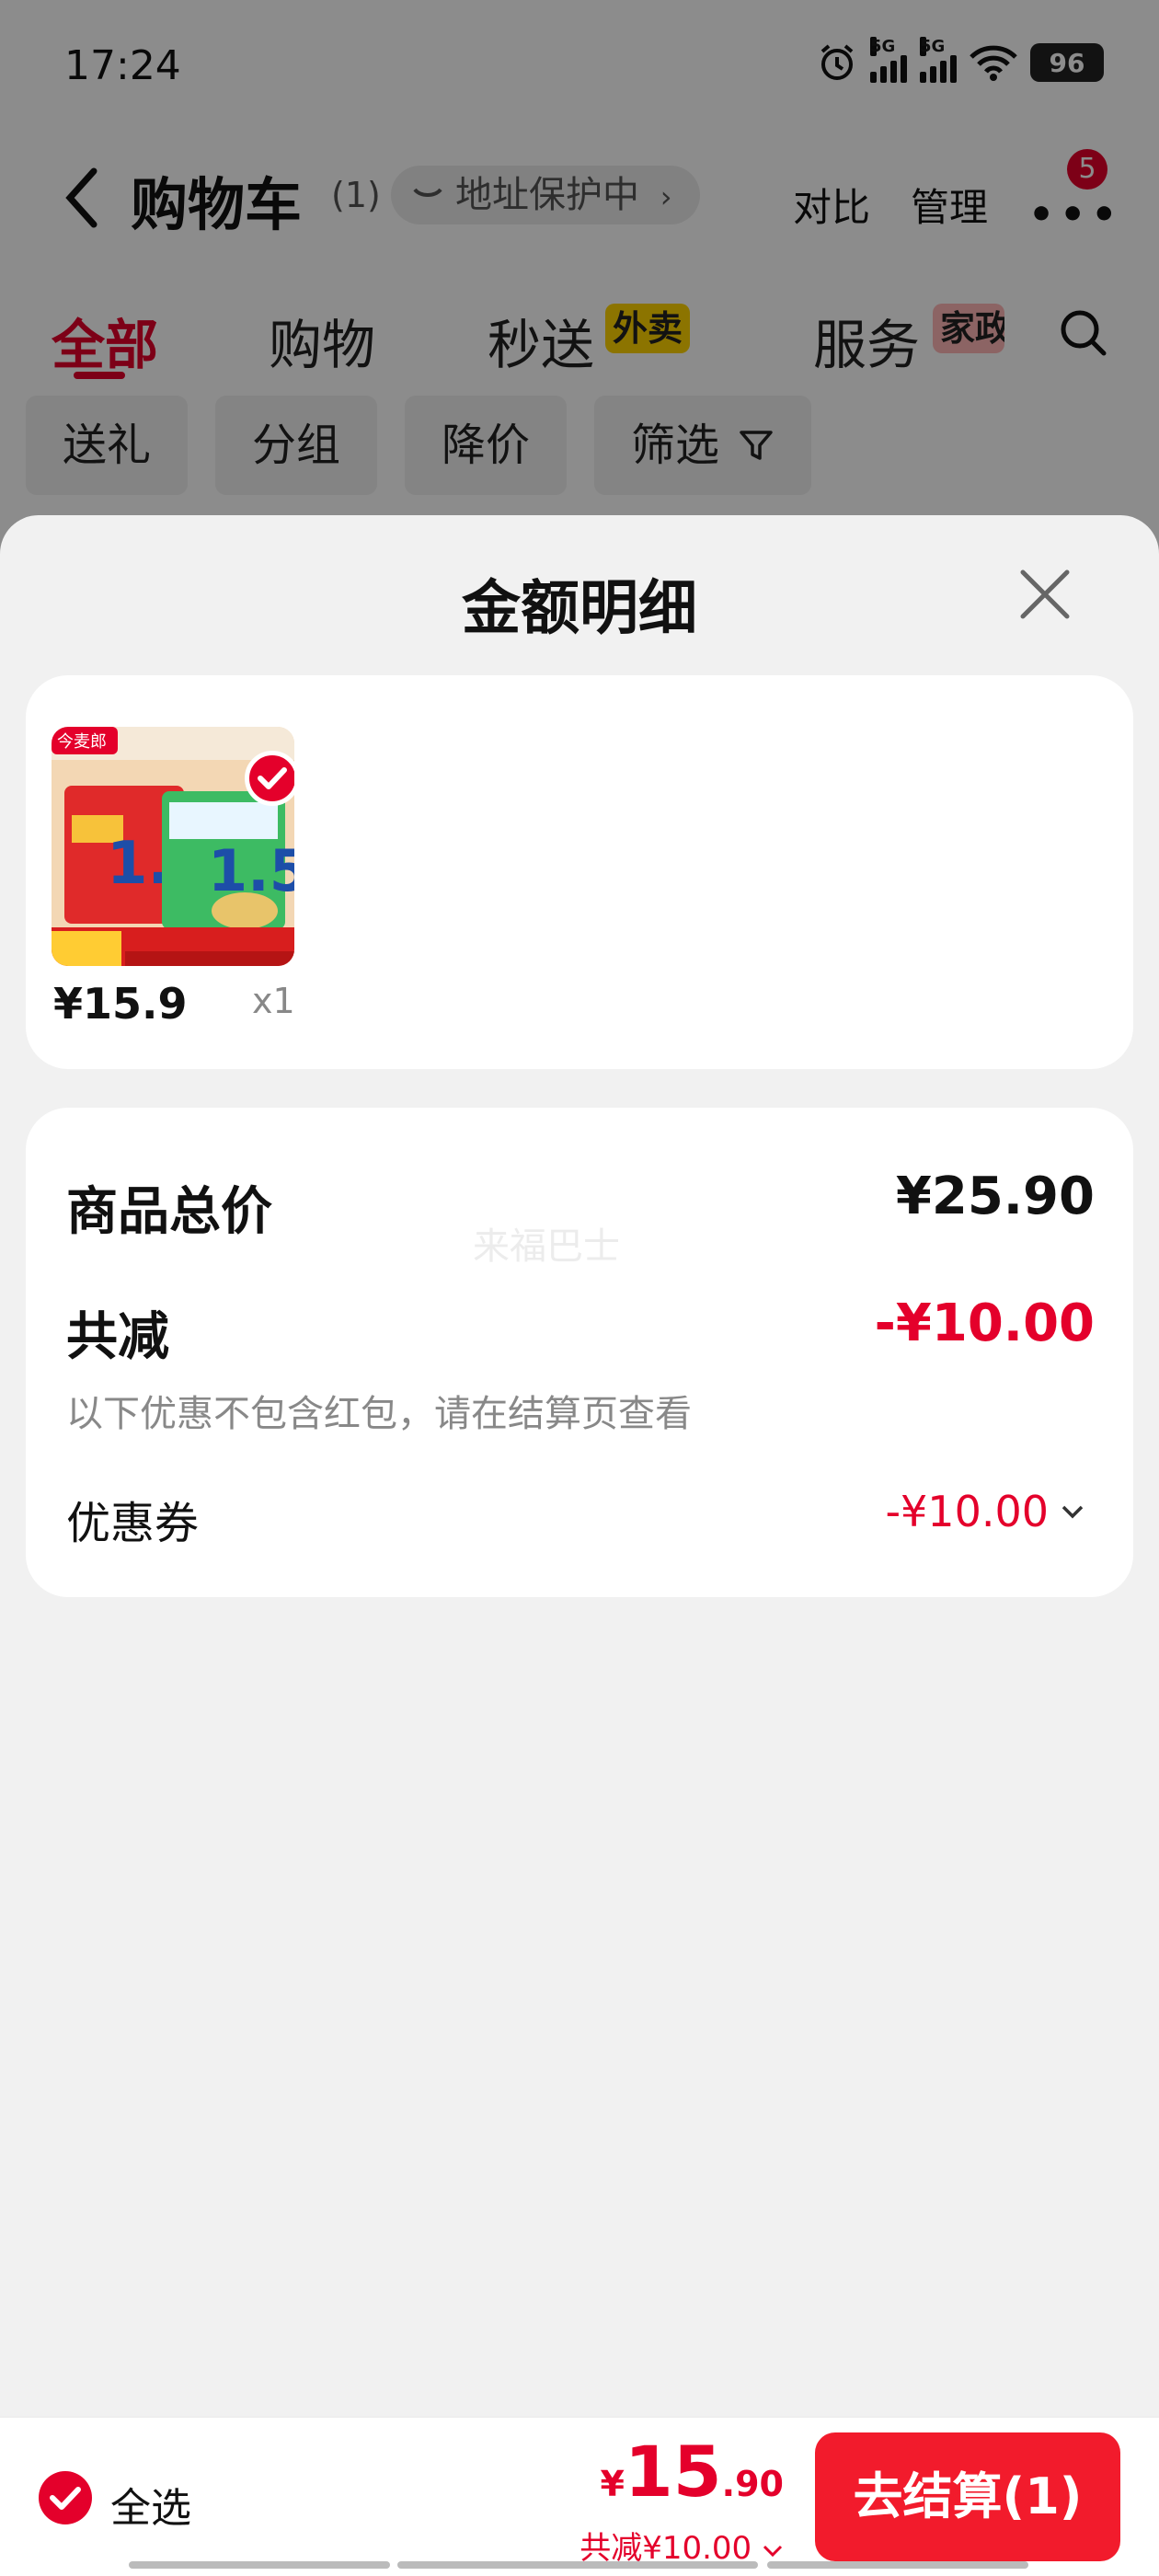 The image size is (1159, 2576). I want to click on coupon-row: -¥10.00, so click(985, 1511).